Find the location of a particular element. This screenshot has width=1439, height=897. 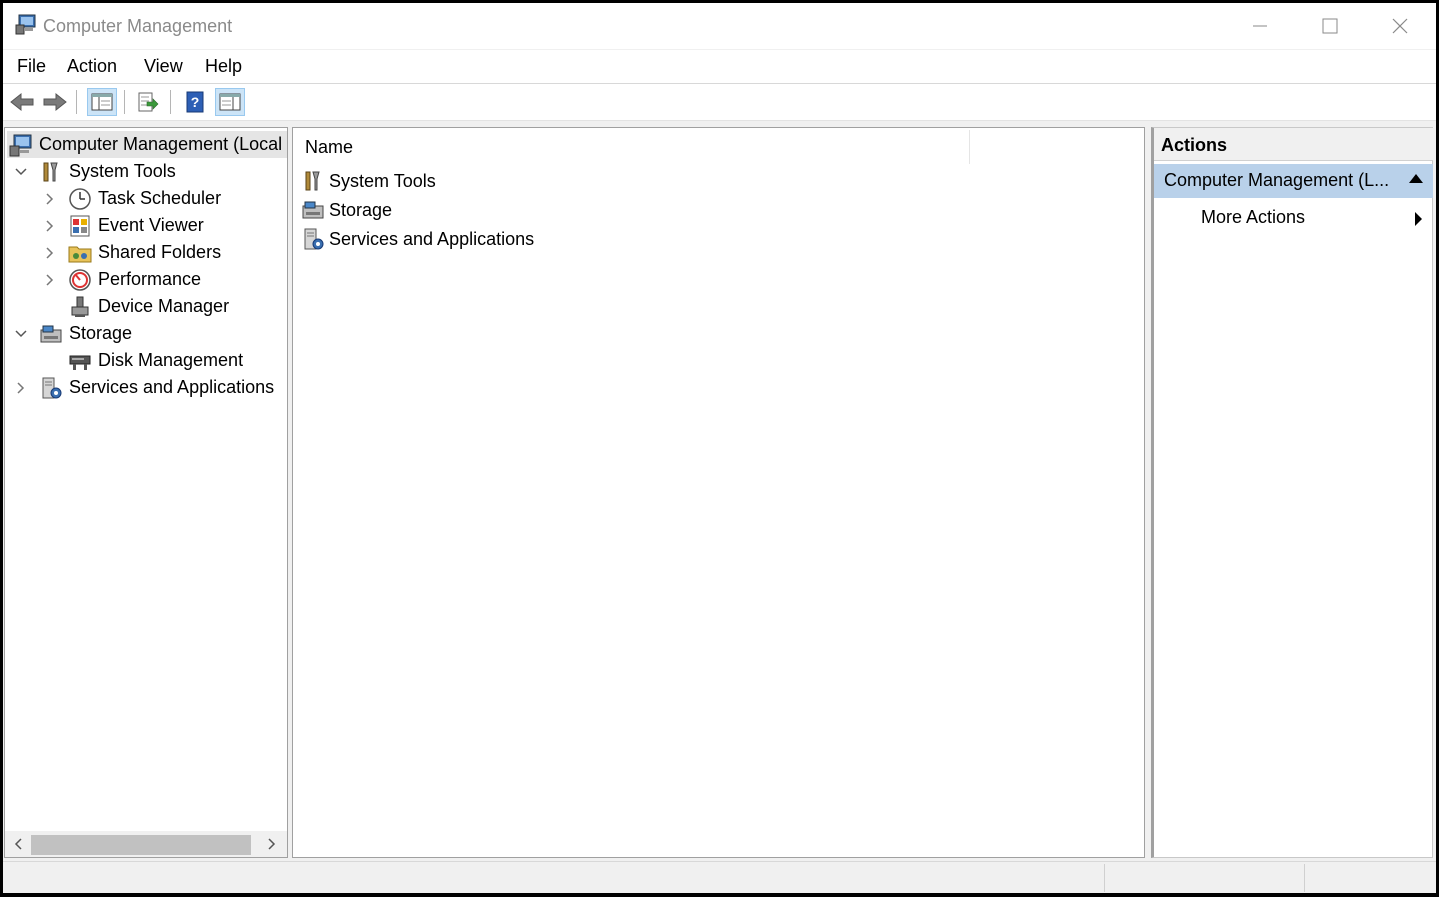

list-item-storage: Storage is located at coordinates (346, 210).